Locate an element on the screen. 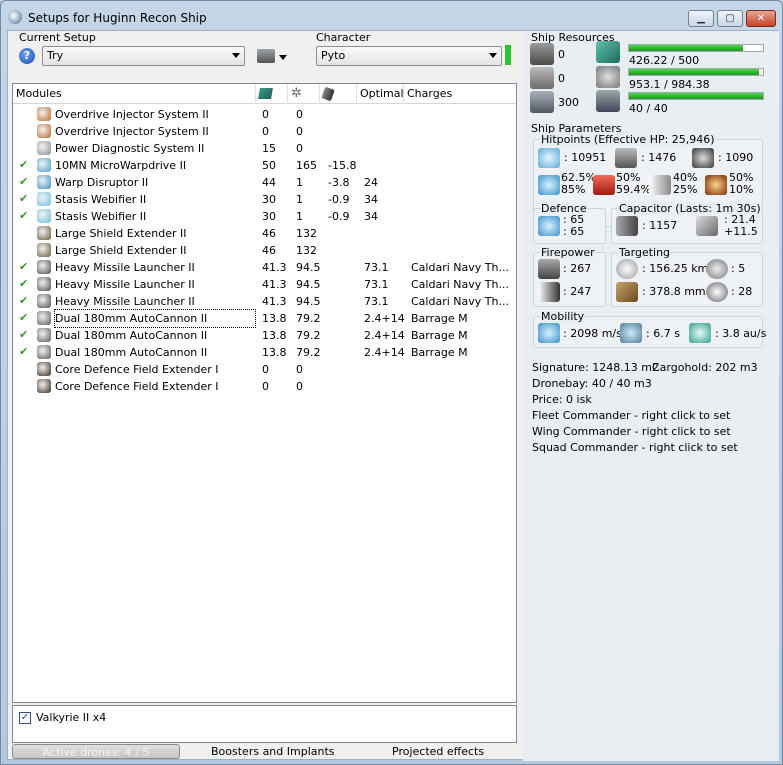 This screenshot has height=765, width=783. hull-hp-icon is located at coordinates (703, 158).